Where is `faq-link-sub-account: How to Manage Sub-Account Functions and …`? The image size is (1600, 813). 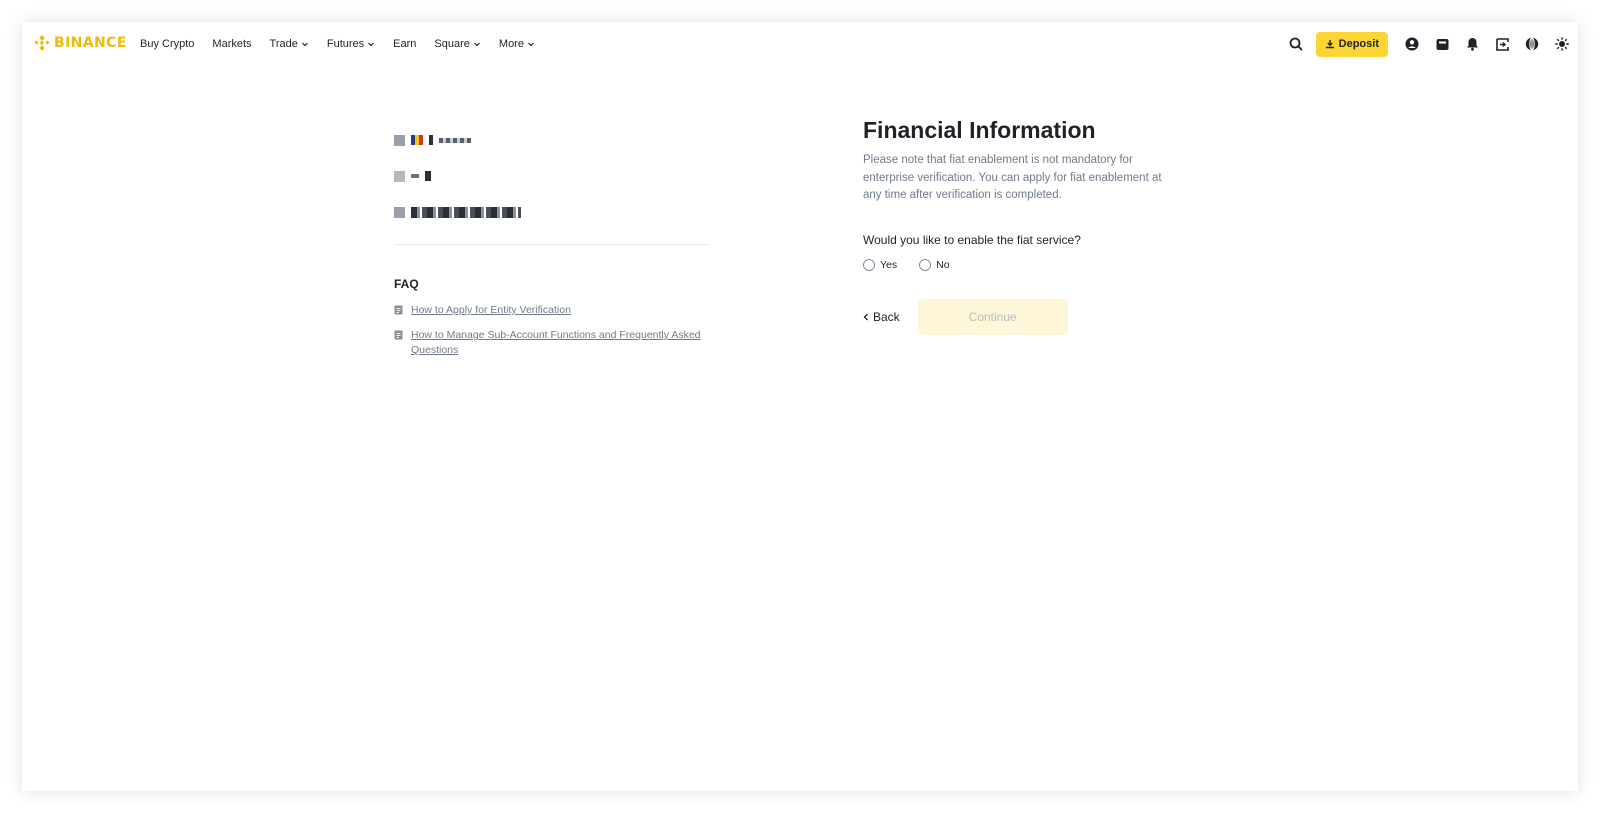
faq-link-sub-account: How to Manage Sub-Account Functions and … is located at coordinates (560, 343).